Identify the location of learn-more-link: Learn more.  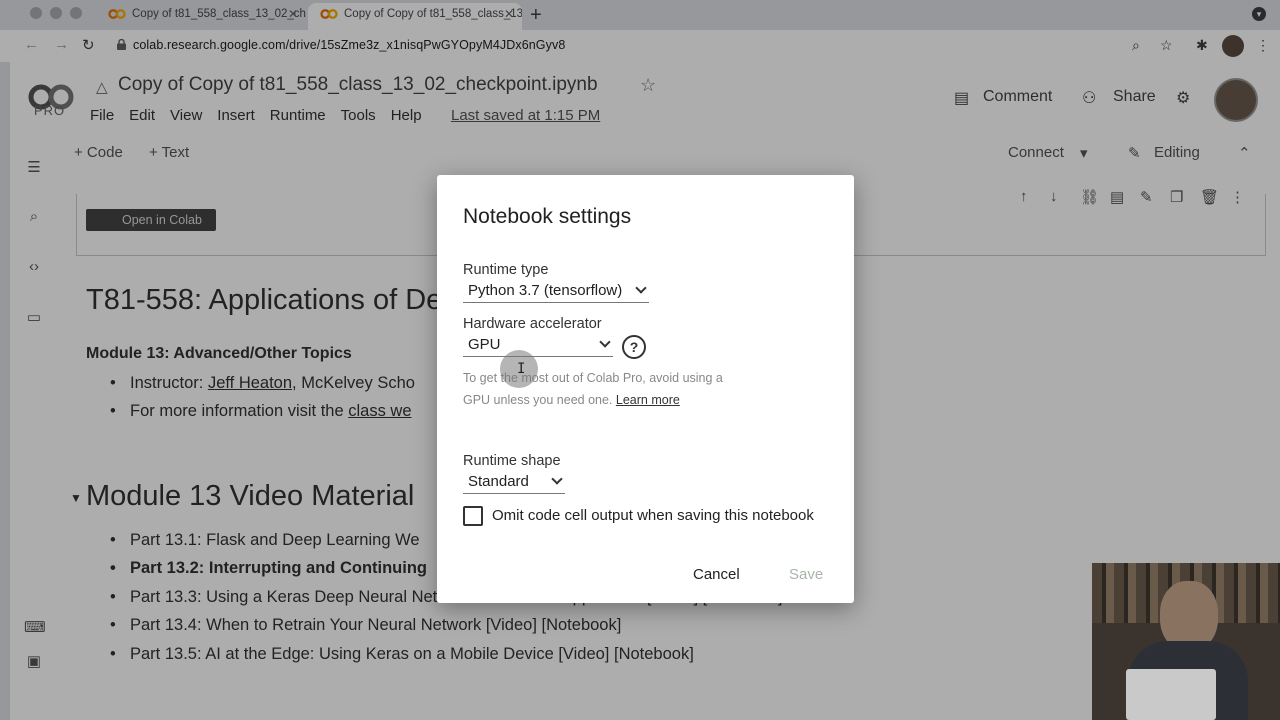
(648, 400).